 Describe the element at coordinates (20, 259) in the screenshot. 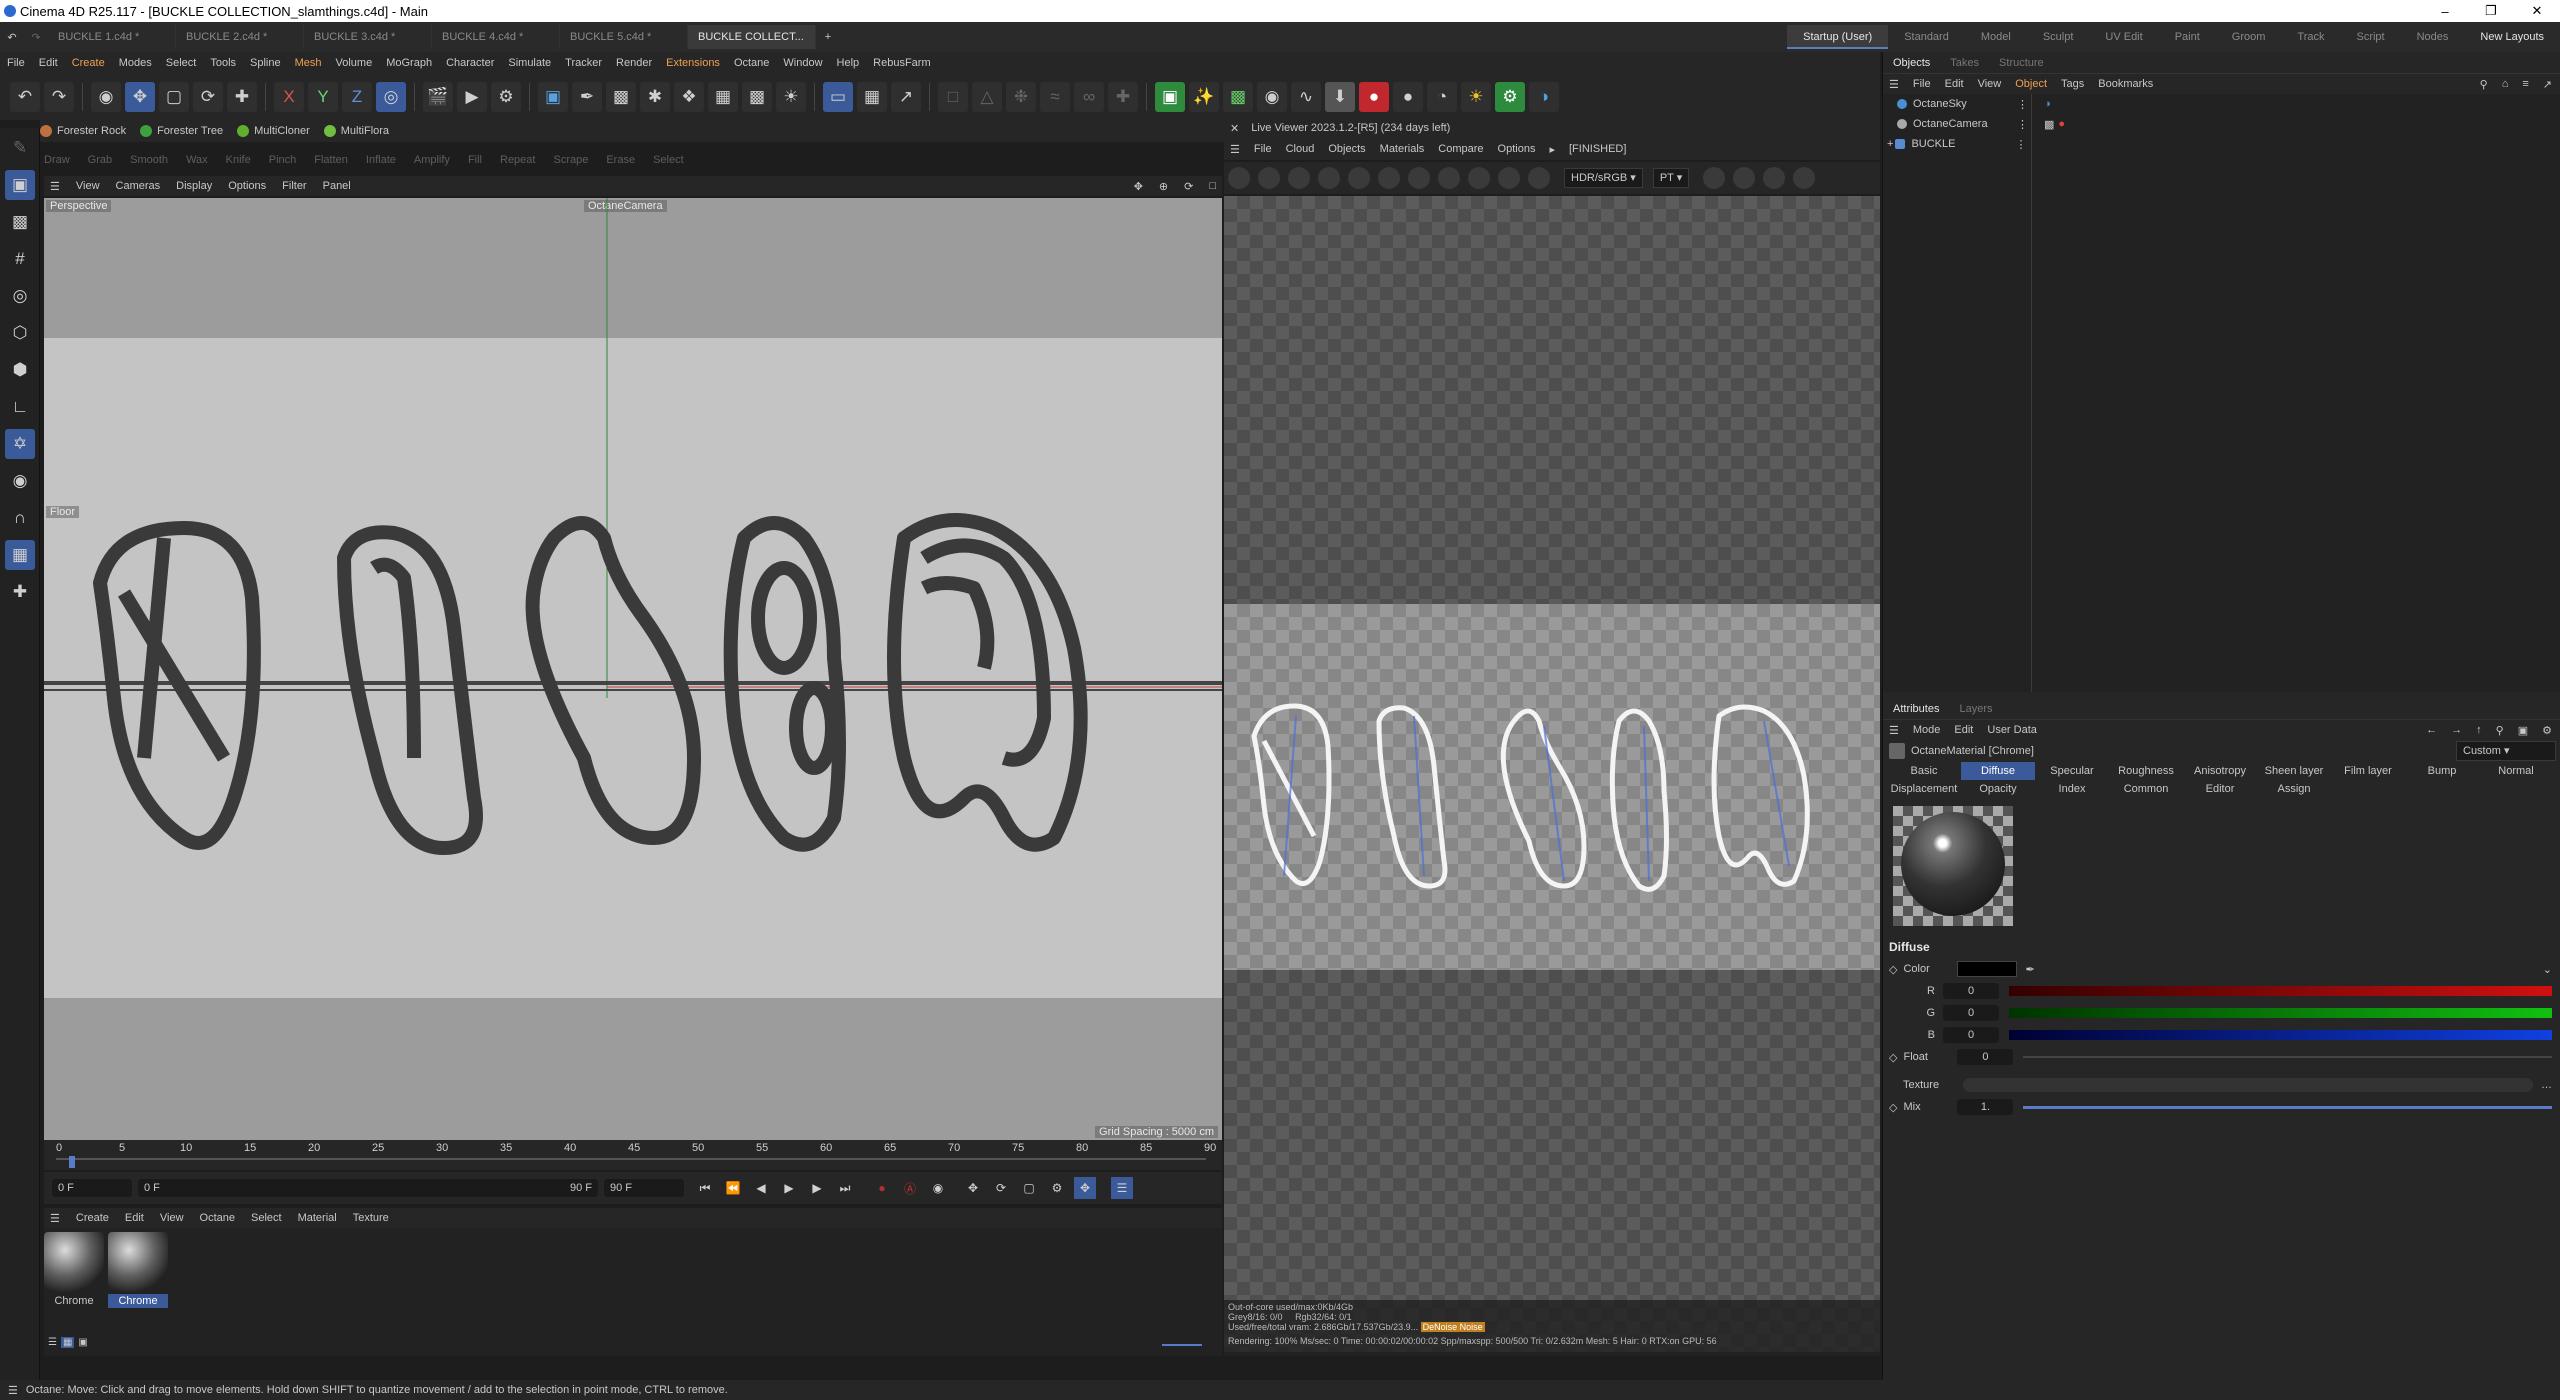

I see `grid-mode-icon: #` at that location.